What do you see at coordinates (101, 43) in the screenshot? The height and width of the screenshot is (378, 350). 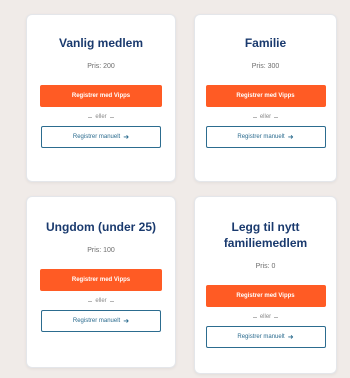 I see `card-title: Vanlig medlem` at bounding box center [101, 43].